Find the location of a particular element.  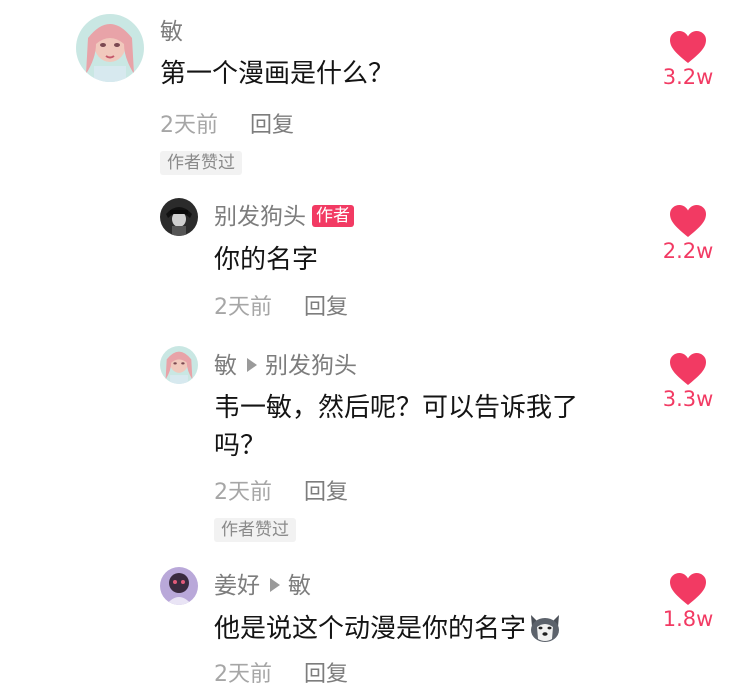

username: 别发狗头 作者 is located at coordinates (284, 217).